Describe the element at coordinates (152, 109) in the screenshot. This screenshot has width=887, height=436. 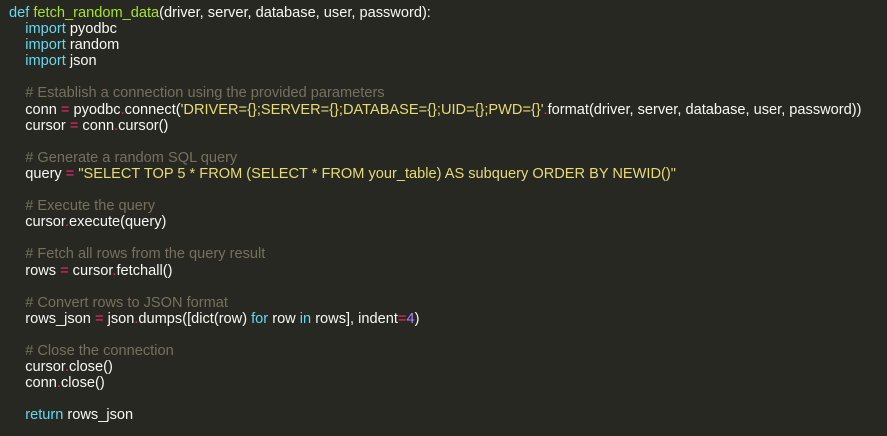
I see `code-token: connect(` at that location.